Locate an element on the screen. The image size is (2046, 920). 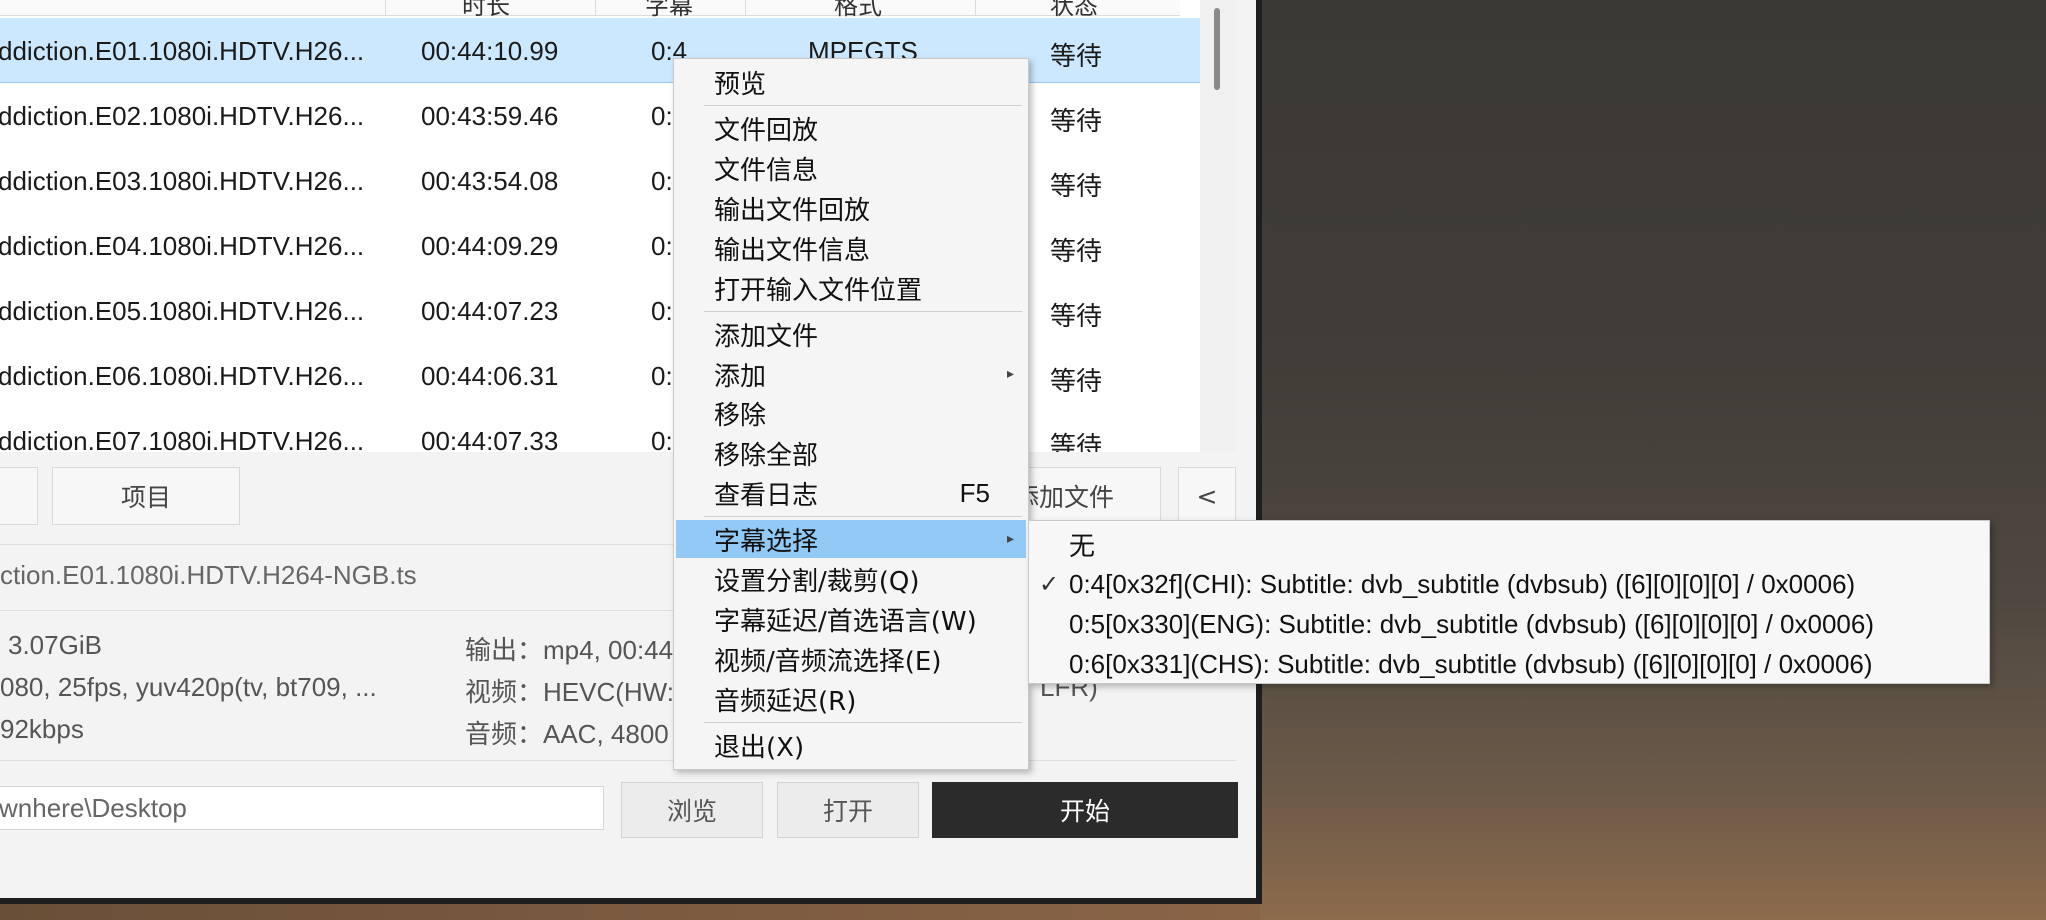
menu-item-exit: 退出(X) is located at coordinates (851, 745).